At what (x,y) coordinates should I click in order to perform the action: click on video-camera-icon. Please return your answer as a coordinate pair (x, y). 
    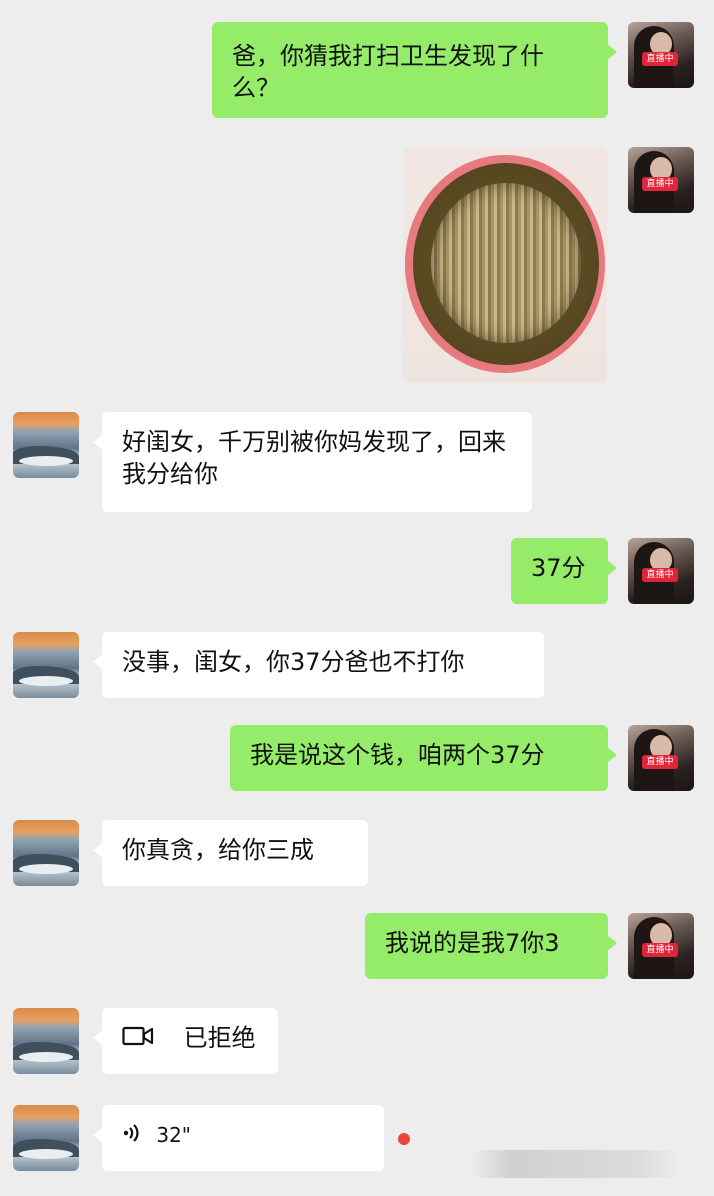
    Looking at the image, I should click on (138, 1039).